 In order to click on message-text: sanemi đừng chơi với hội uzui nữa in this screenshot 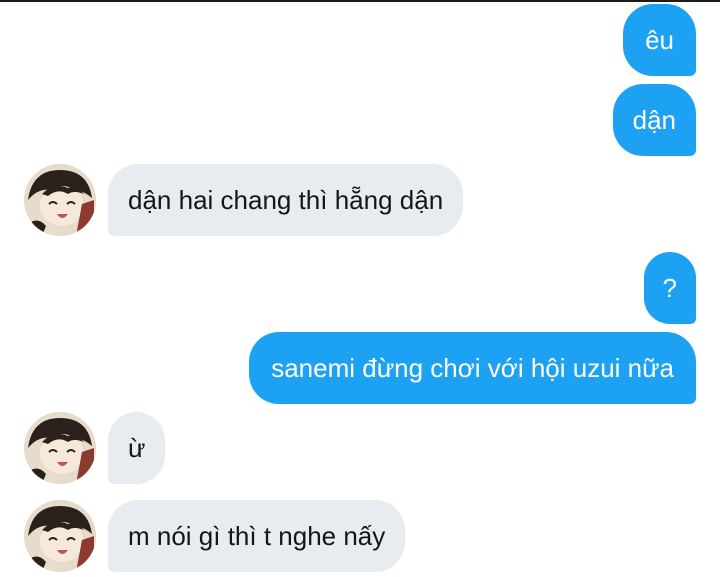, I will do `click(472, 368)`.